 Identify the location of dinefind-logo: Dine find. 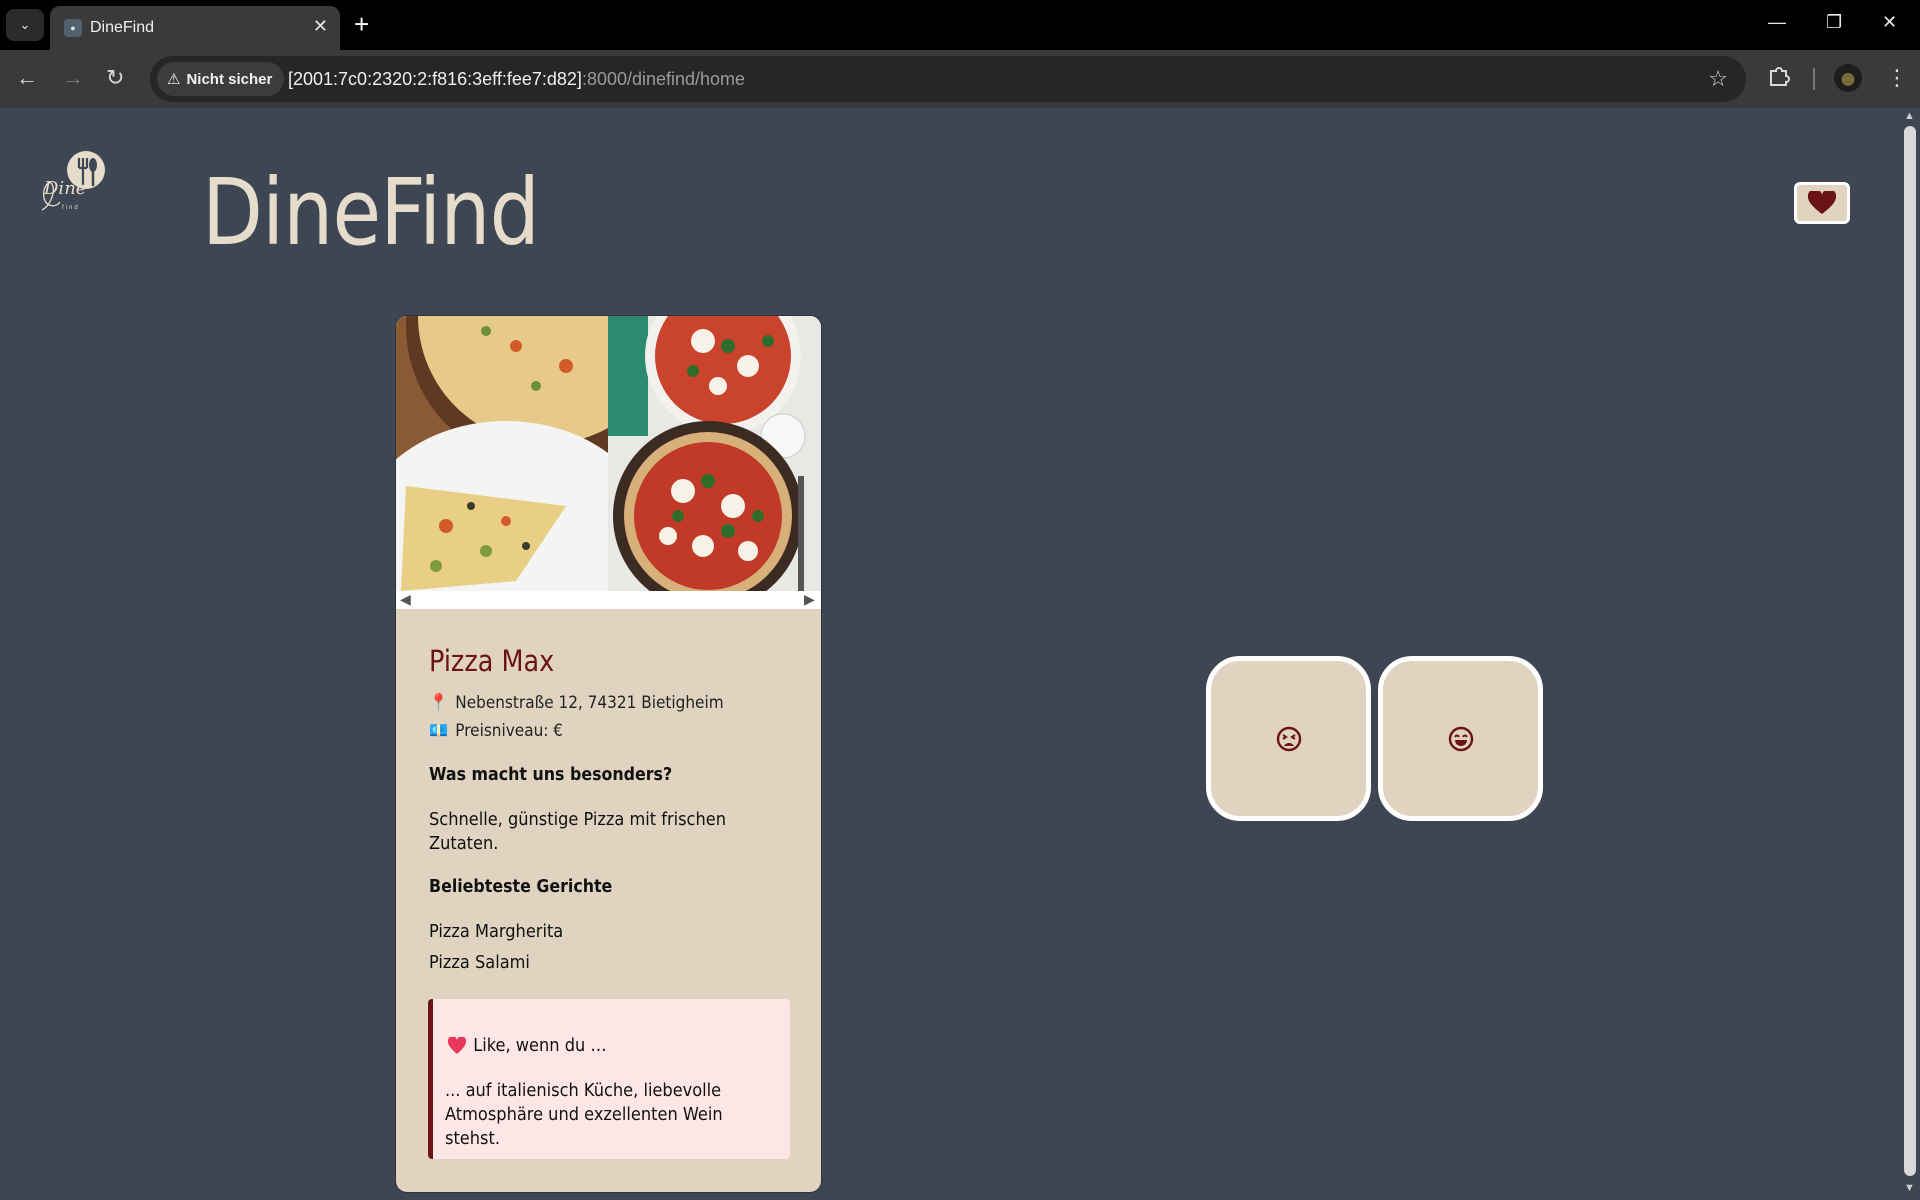
(72, 184).